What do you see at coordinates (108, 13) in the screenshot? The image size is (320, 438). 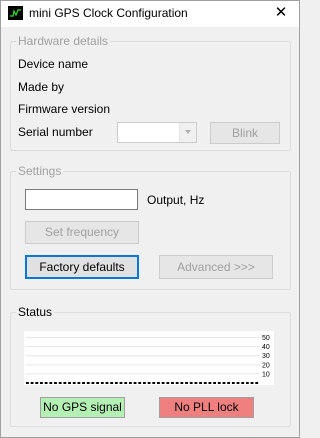 I see `window-title: mini GPS Clock Configuration` at bounding box center [108, 13].